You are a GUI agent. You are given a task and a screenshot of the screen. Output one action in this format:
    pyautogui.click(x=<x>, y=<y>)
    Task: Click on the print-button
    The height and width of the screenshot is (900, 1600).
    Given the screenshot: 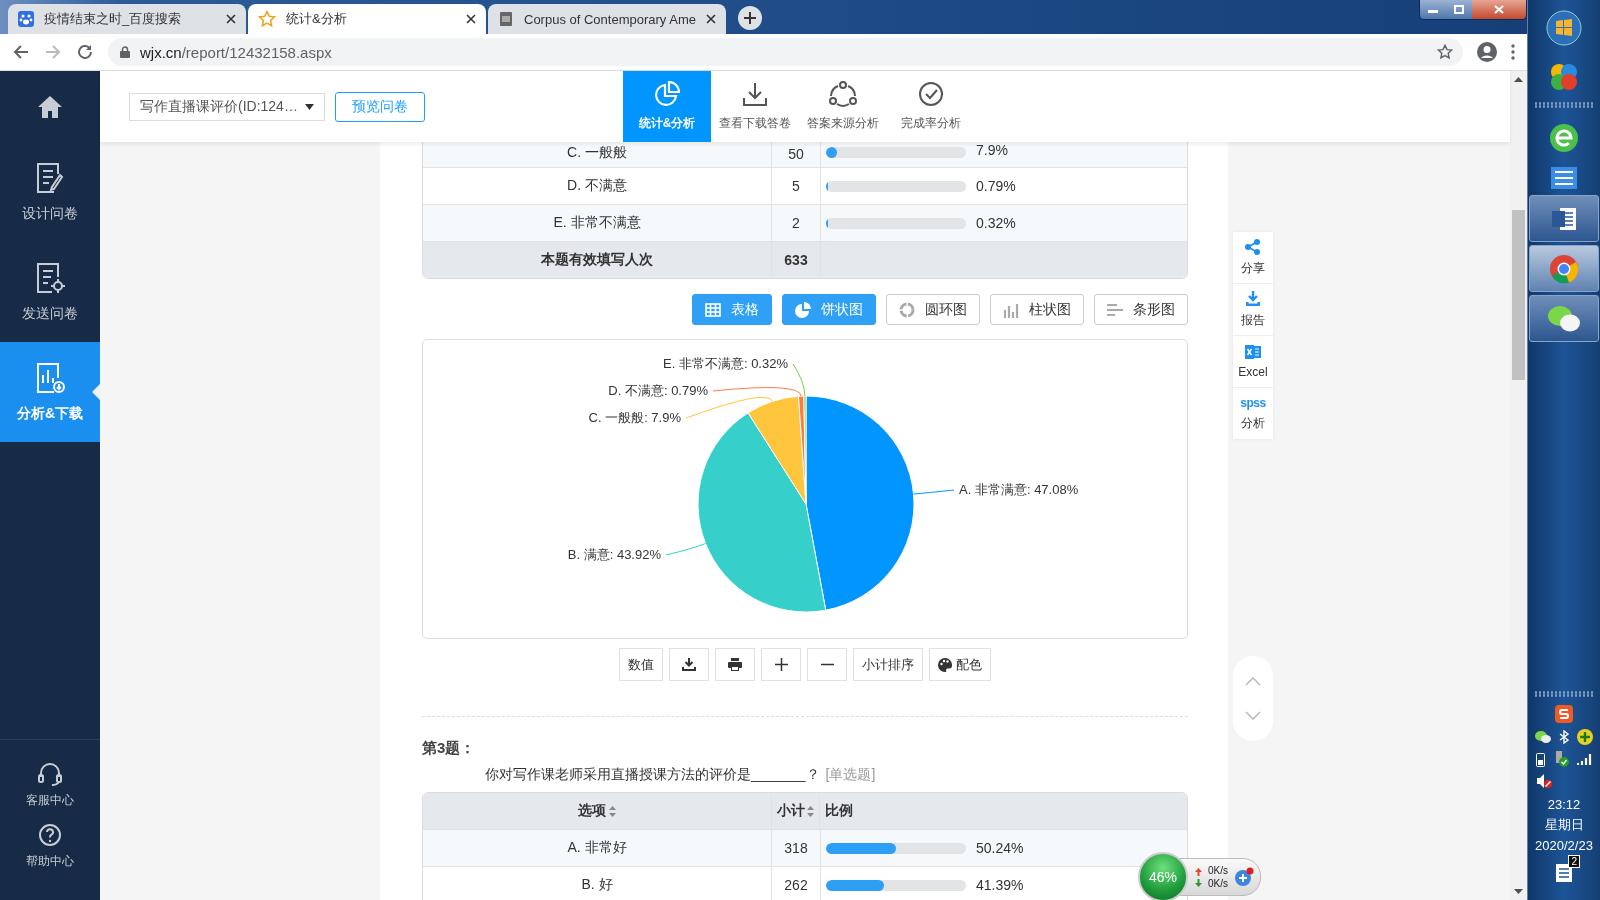 What is the action you would take?
    pyautogui.click(x=735, y=664)
    